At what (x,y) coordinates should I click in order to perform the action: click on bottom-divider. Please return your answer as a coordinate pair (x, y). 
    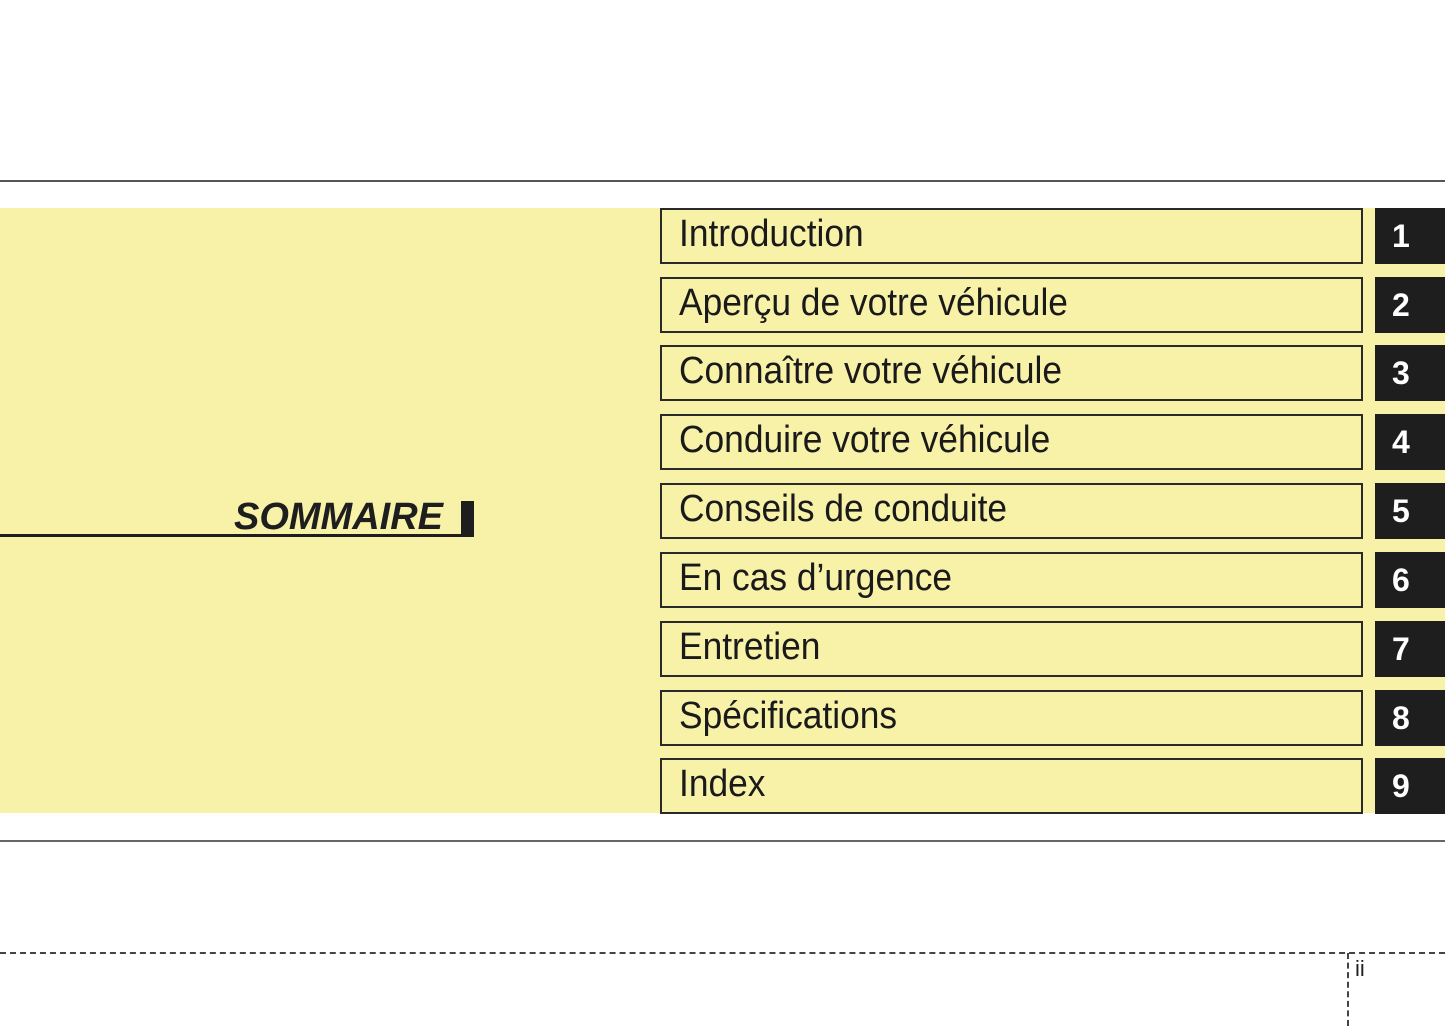
    Looking at the image, I should click on (722, 841).